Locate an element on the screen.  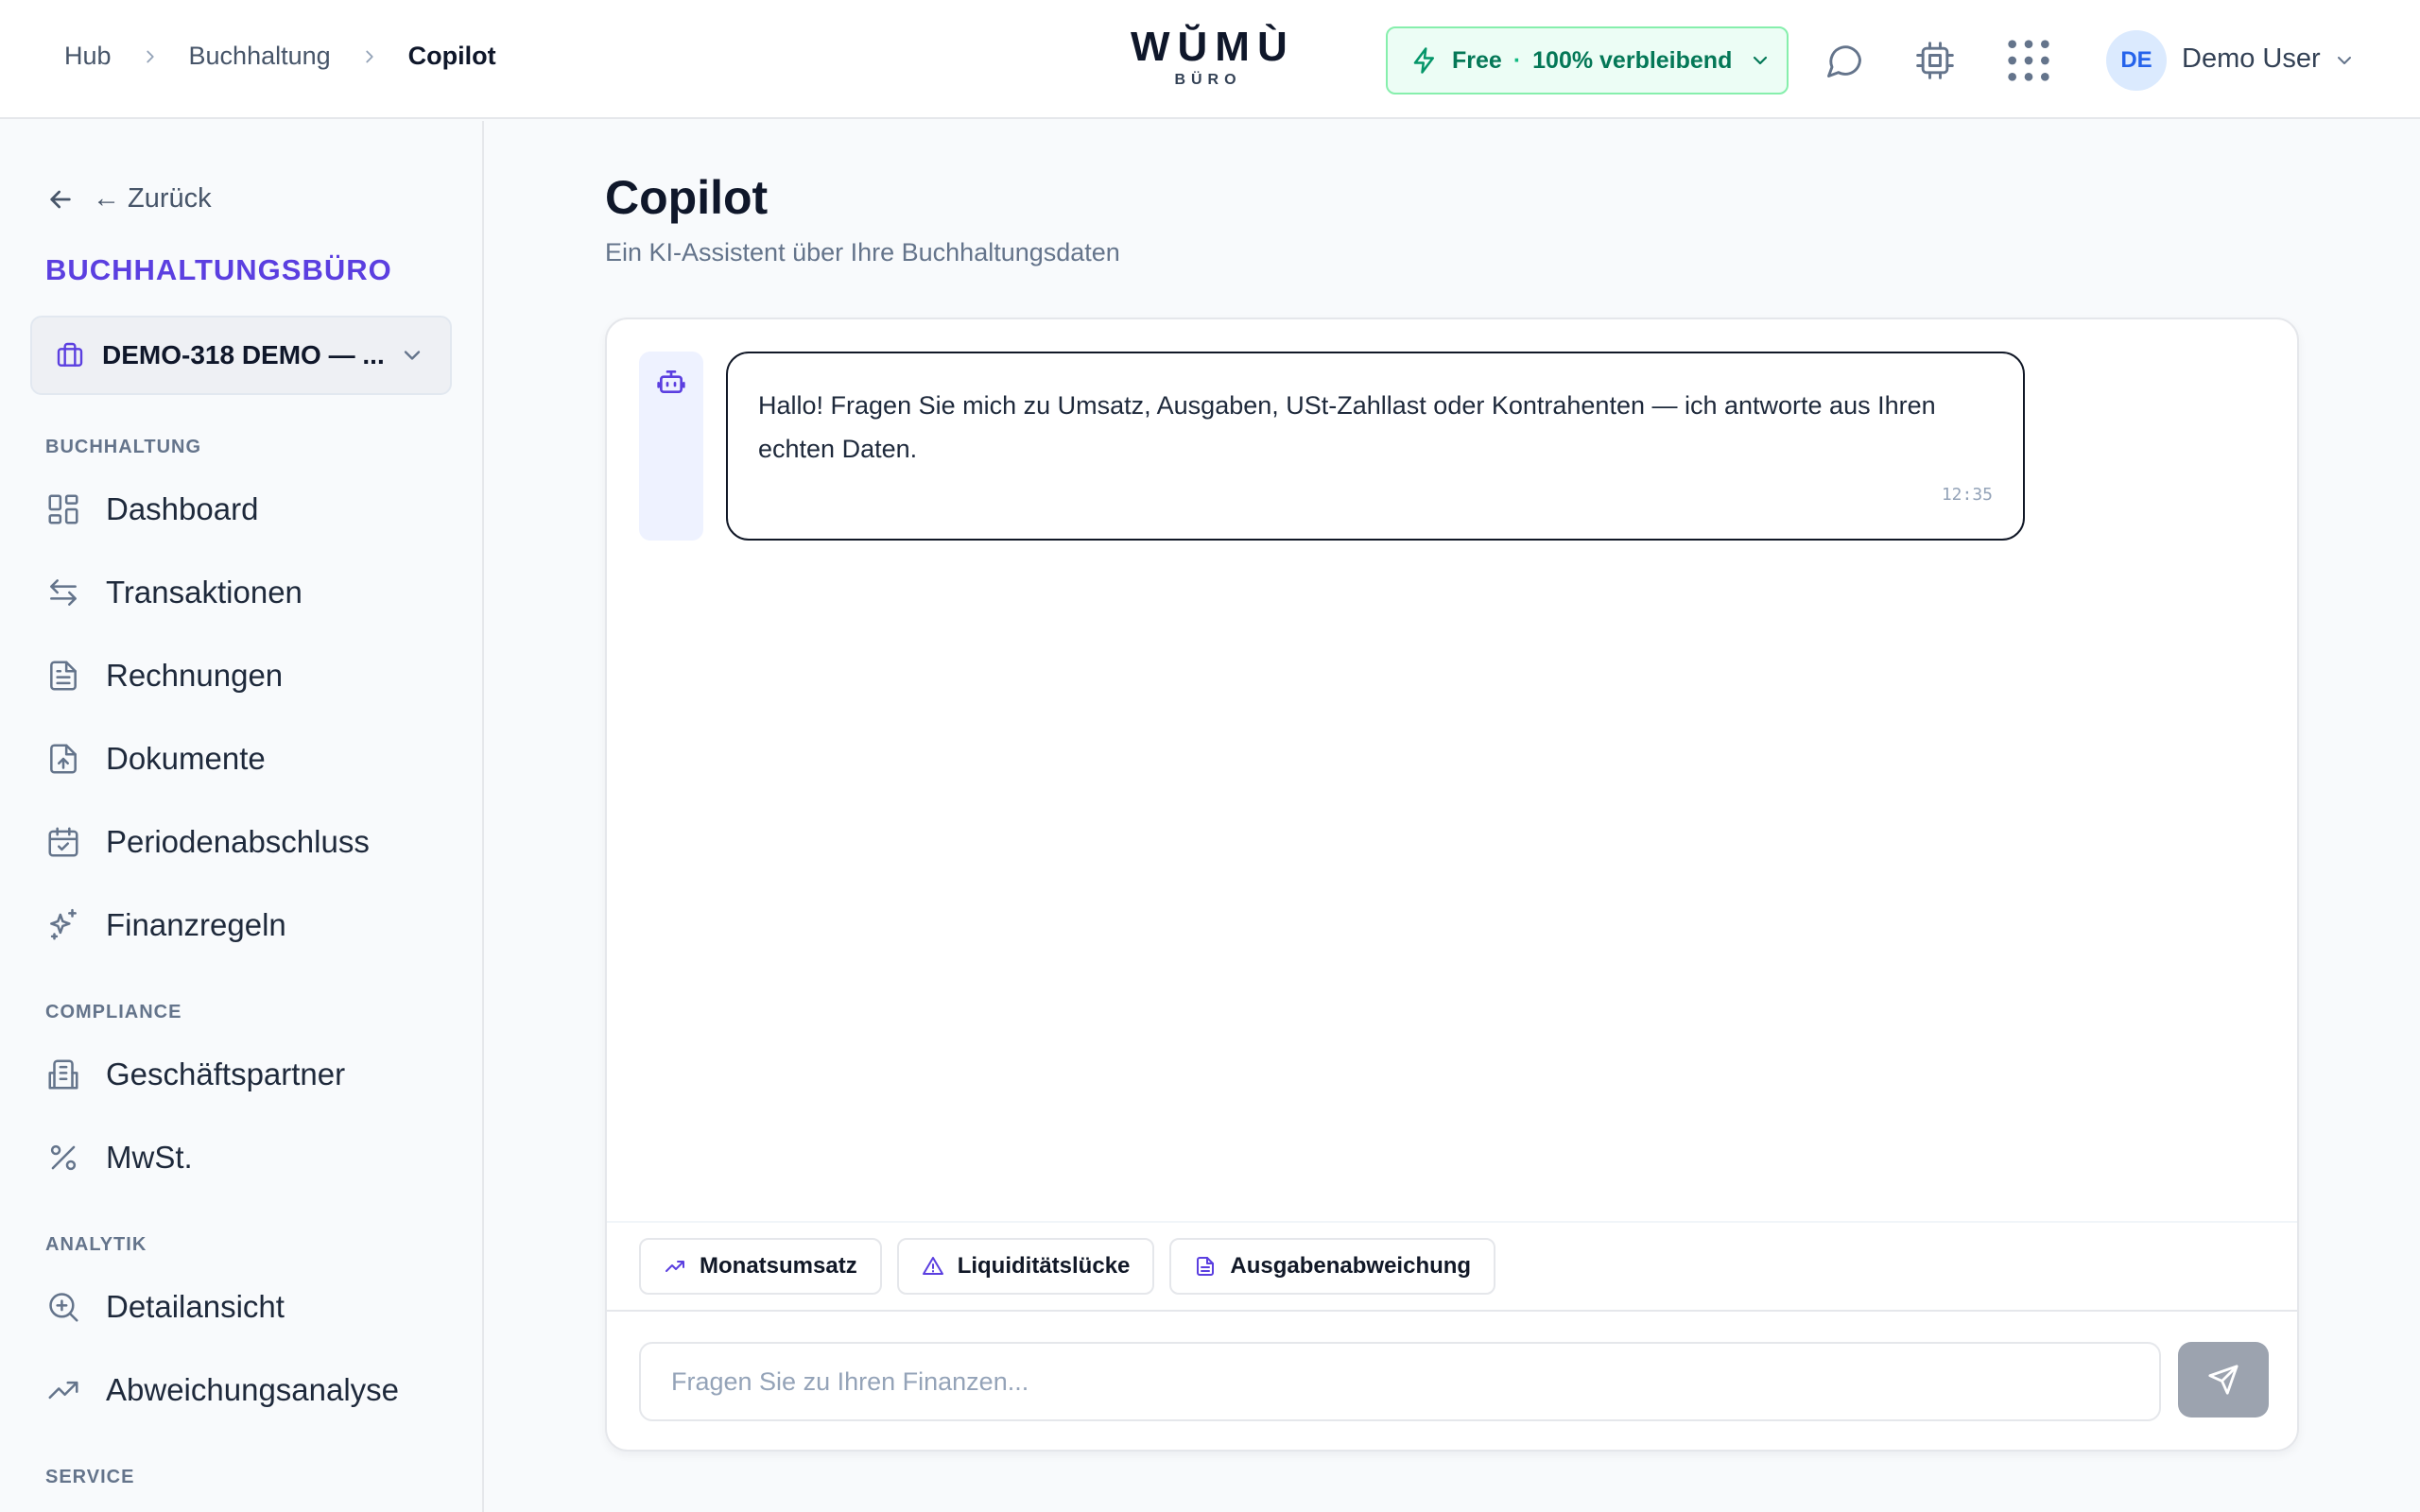
sidebar-item-mwst: MwSt. is located at coordinates (119, 1157).